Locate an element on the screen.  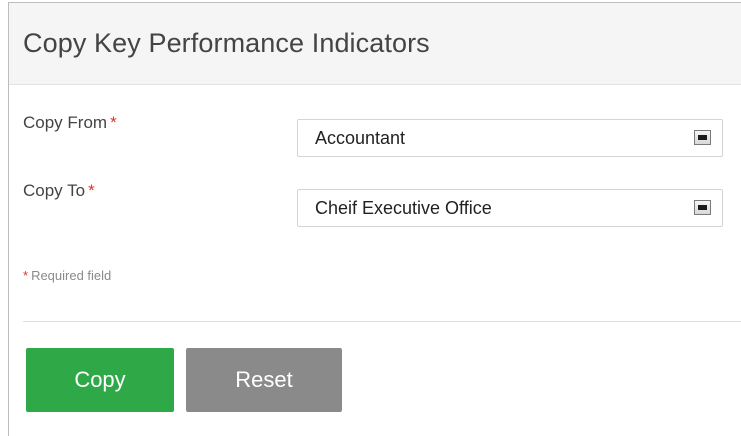
required-field-note: * Required field is located at coordinates (67, 275).